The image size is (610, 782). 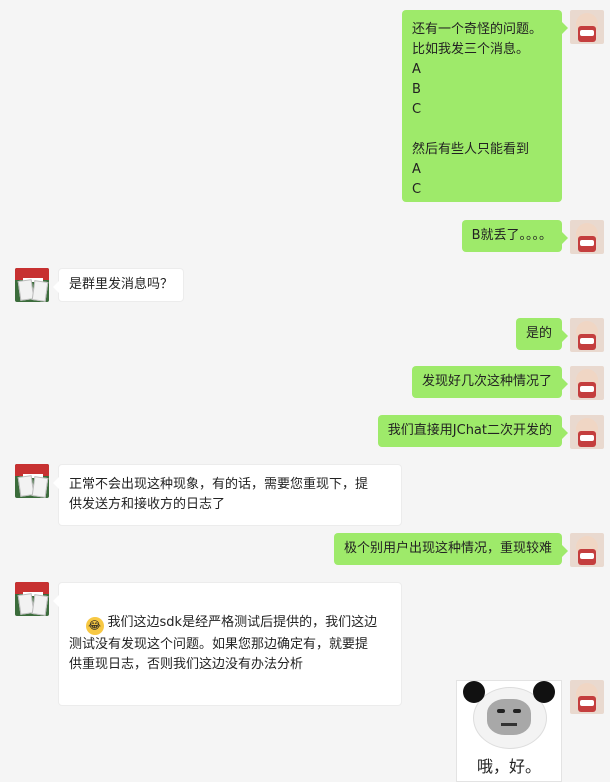 What do you see at coordinates (515, 236) in the screenshot?
I see `message-bubble-sent: B就丢了。。。。` at bounding box center [515, 236].